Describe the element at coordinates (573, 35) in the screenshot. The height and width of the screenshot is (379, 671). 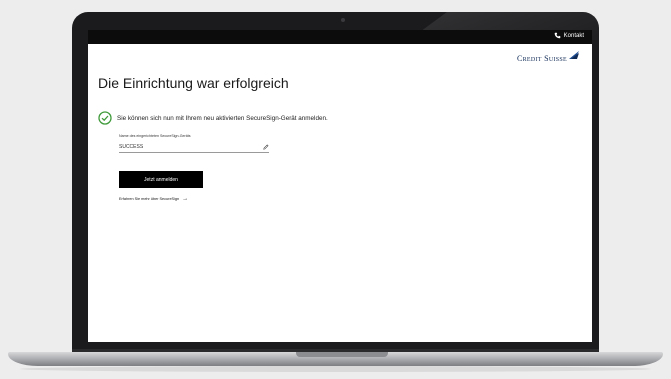
I see `contact-label: Kontakt` at that location.